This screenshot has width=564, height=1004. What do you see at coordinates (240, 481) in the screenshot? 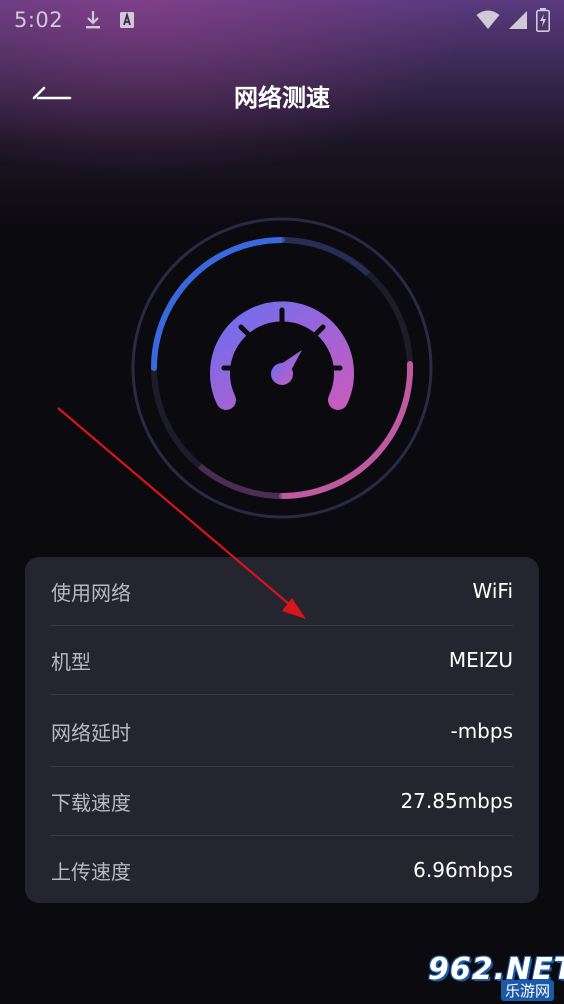
I see `gauge-arc-end-fade` at bounding box center [240, 481].